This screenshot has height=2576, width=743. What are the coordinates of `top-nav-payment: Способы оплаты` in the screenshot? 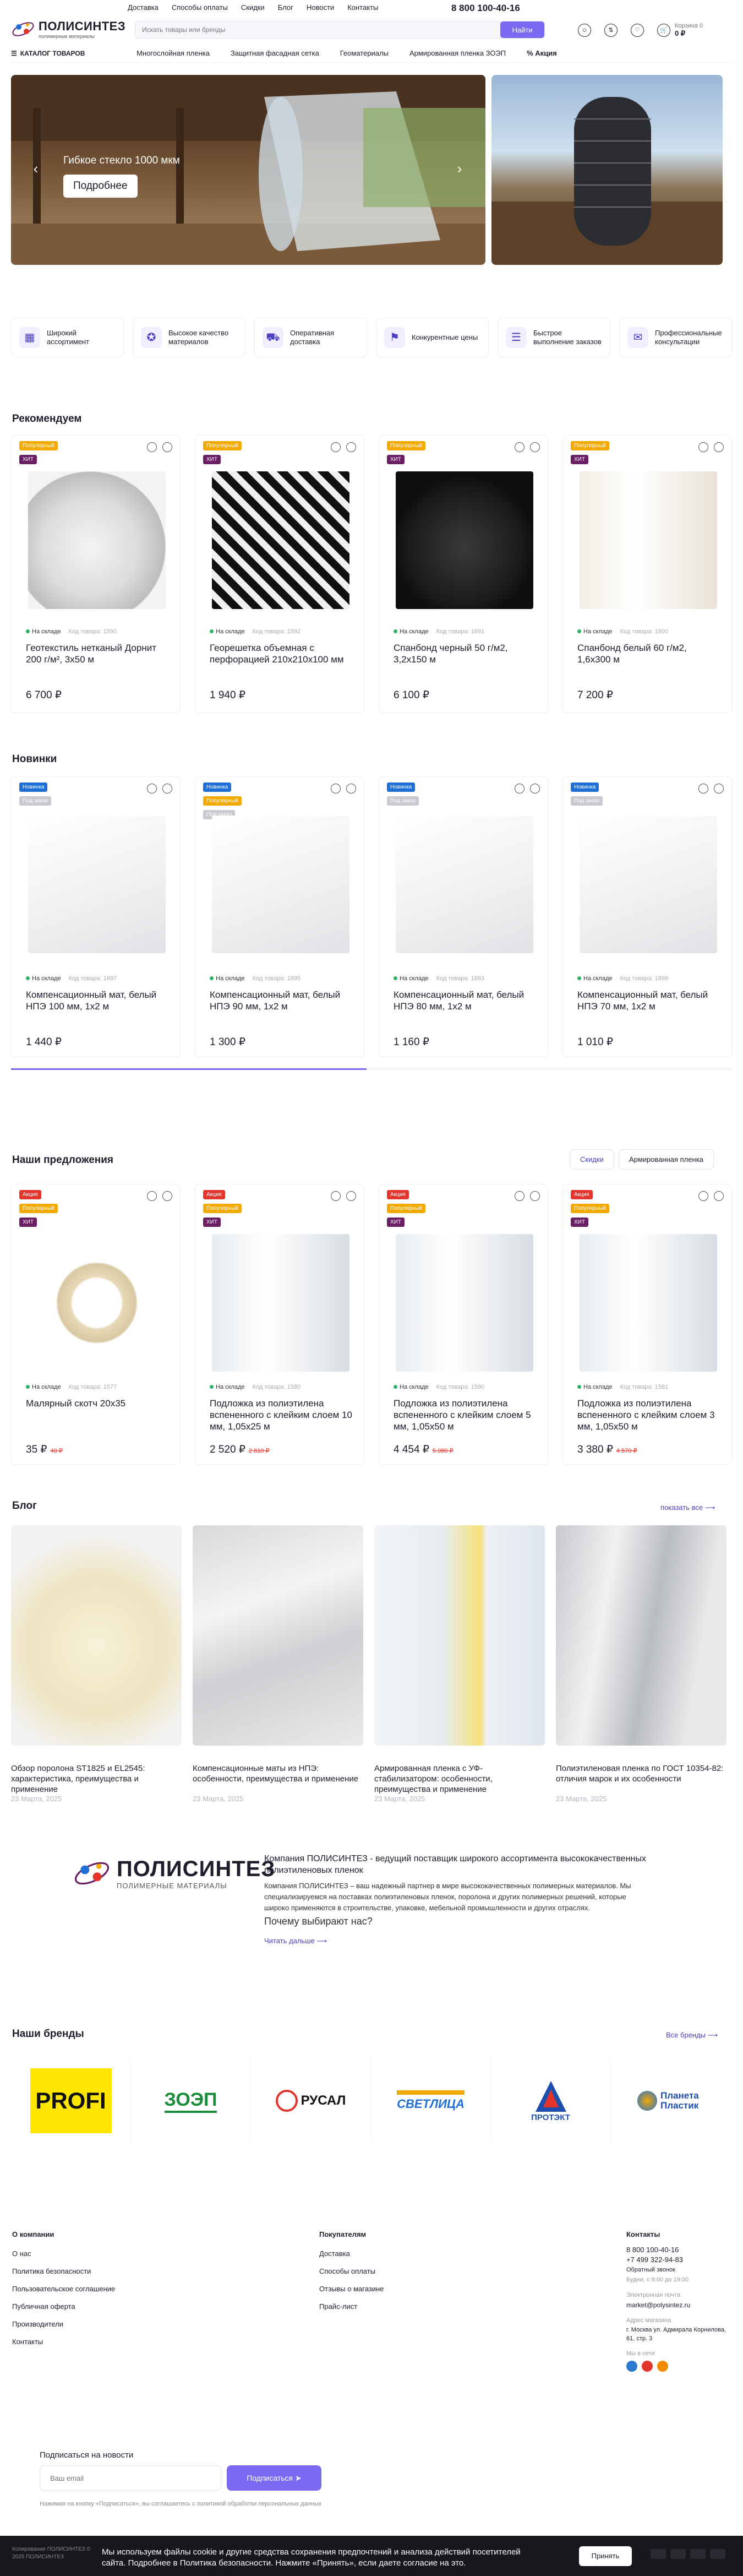 It's located at (200, 8).